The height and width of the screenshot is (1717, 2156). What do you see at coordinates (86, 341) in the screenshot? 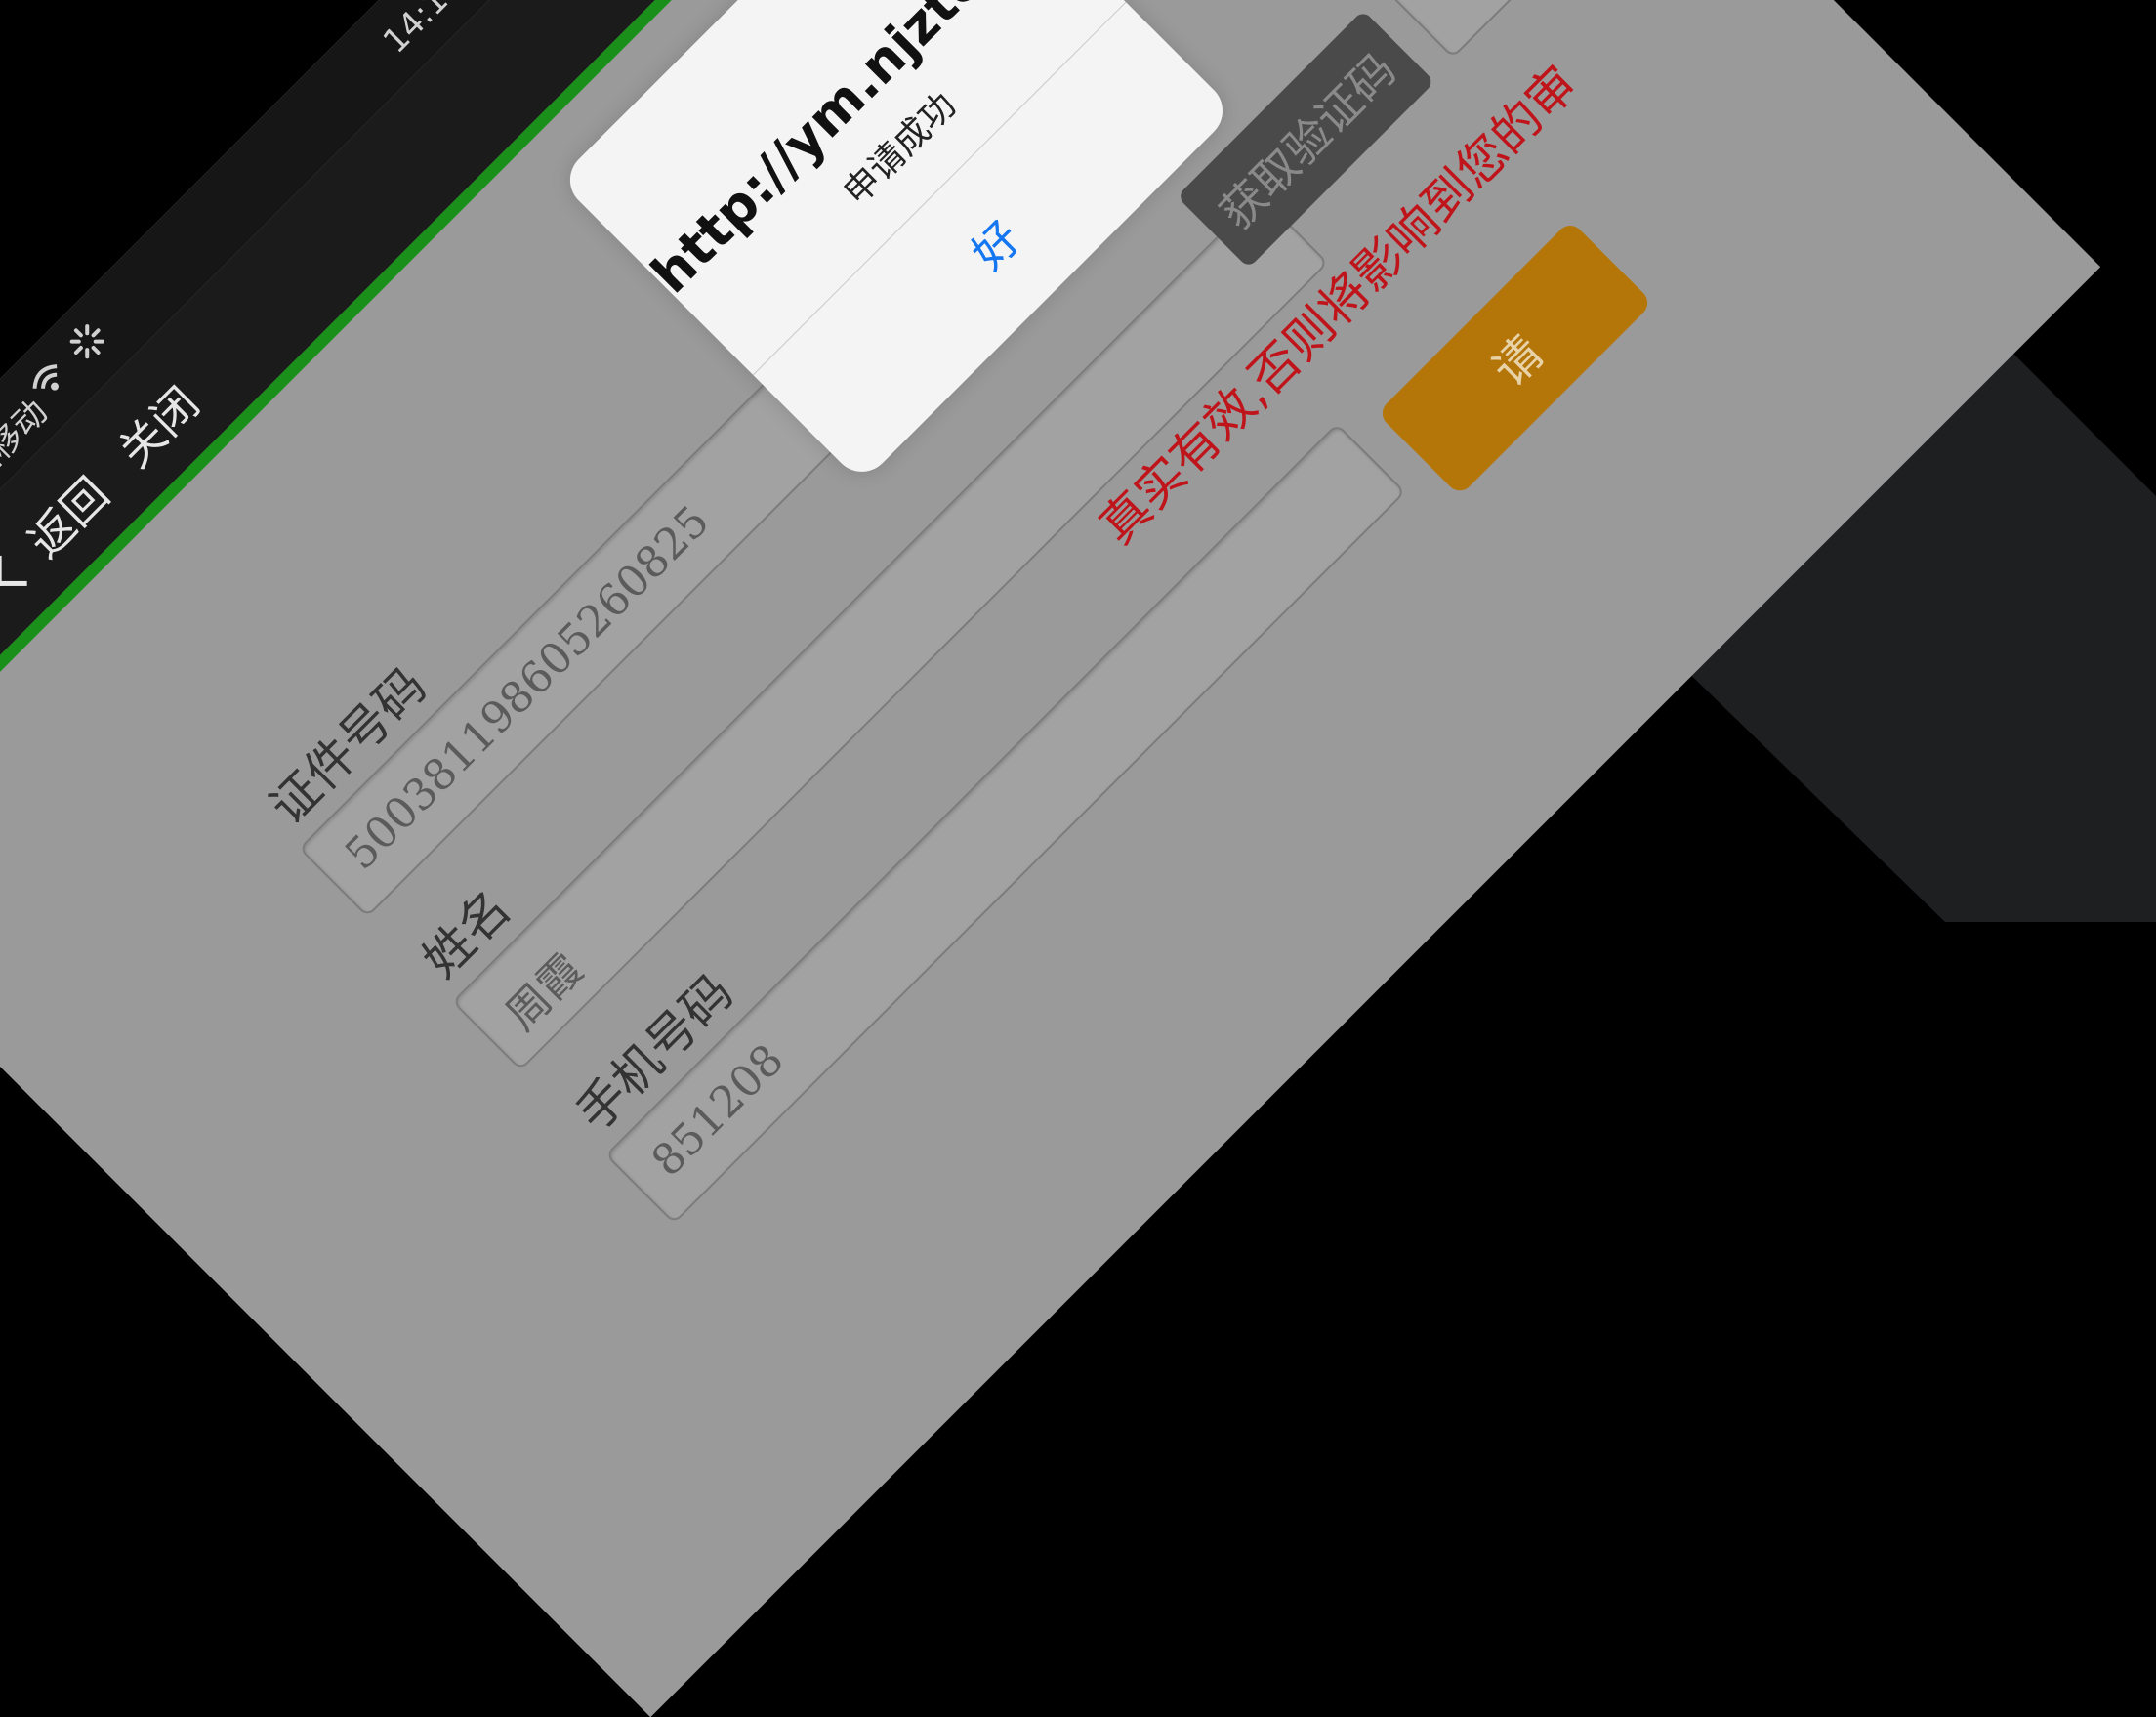
I see `spinner-icon` at bounding box center [86, 341].